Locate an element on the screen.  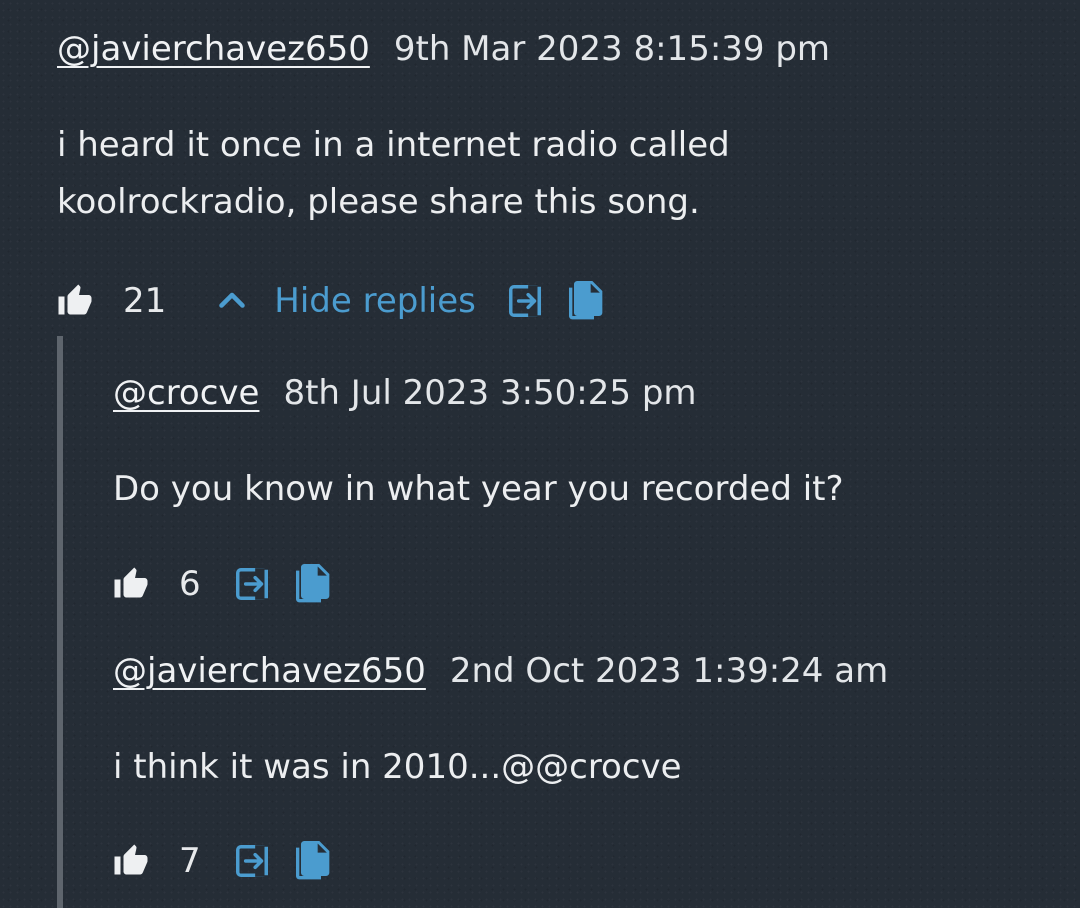
comment-actions: 21 Hide replies is located at coordinates (330, 301).